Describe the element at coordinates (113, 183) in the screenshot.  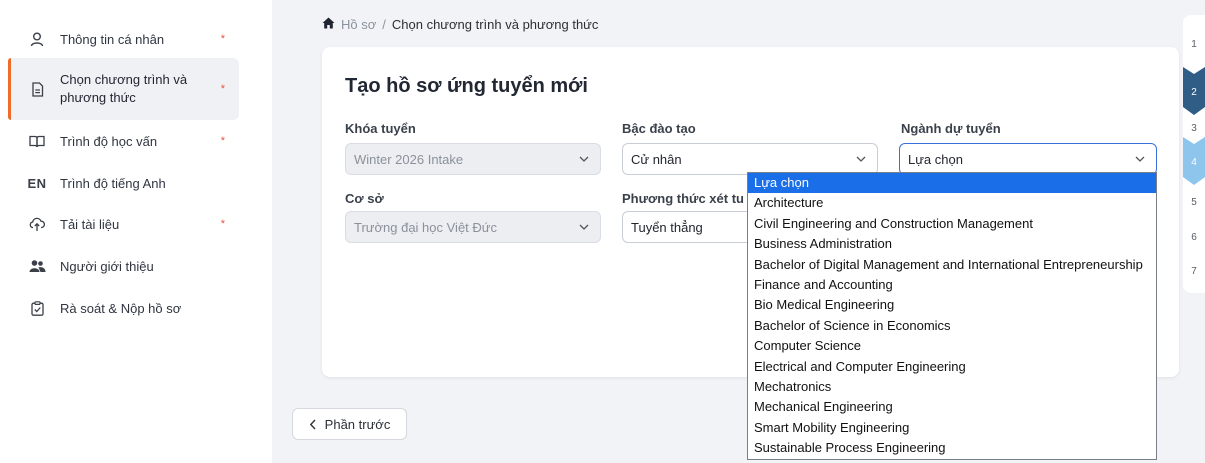
I see `sidebar-item-label: Trình độ tiếng Anh` at that location.